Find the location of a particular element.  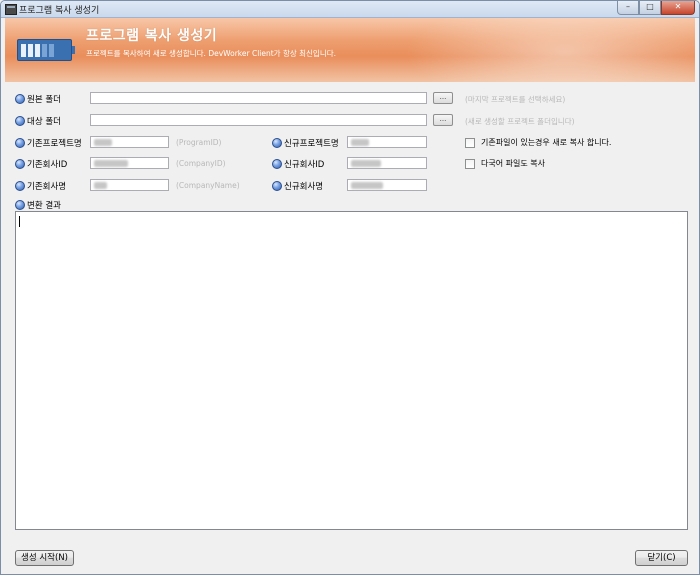

text-caret is located at coordinates (19, 221).